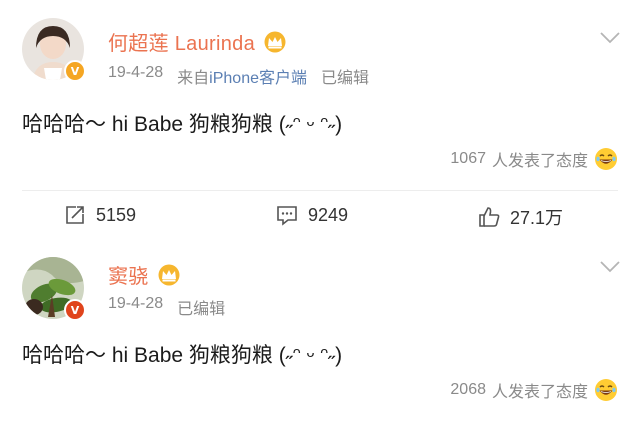 This screenshot has height=423, width=640. I want to click on reaction-summary: 1067 人发表了态度, so click(534, 159).